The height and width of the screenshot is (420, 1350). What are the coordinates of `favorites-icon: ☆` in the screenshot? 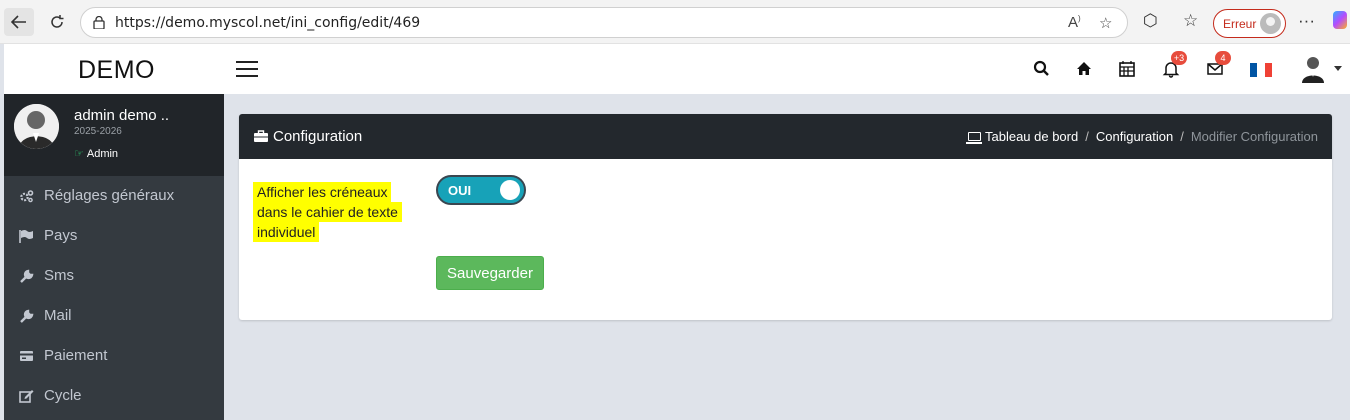 It's located at (1190, 21).